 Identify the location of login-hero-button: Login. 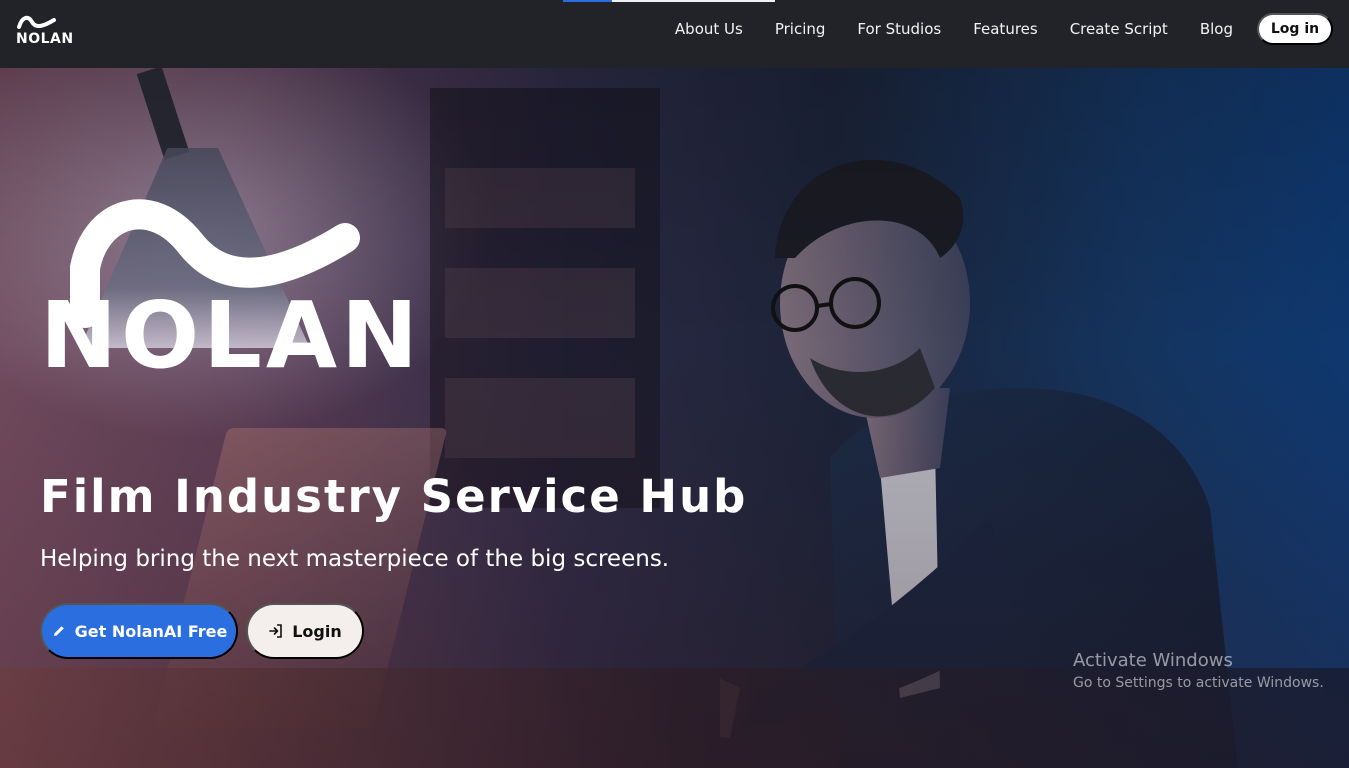
(305, 631).